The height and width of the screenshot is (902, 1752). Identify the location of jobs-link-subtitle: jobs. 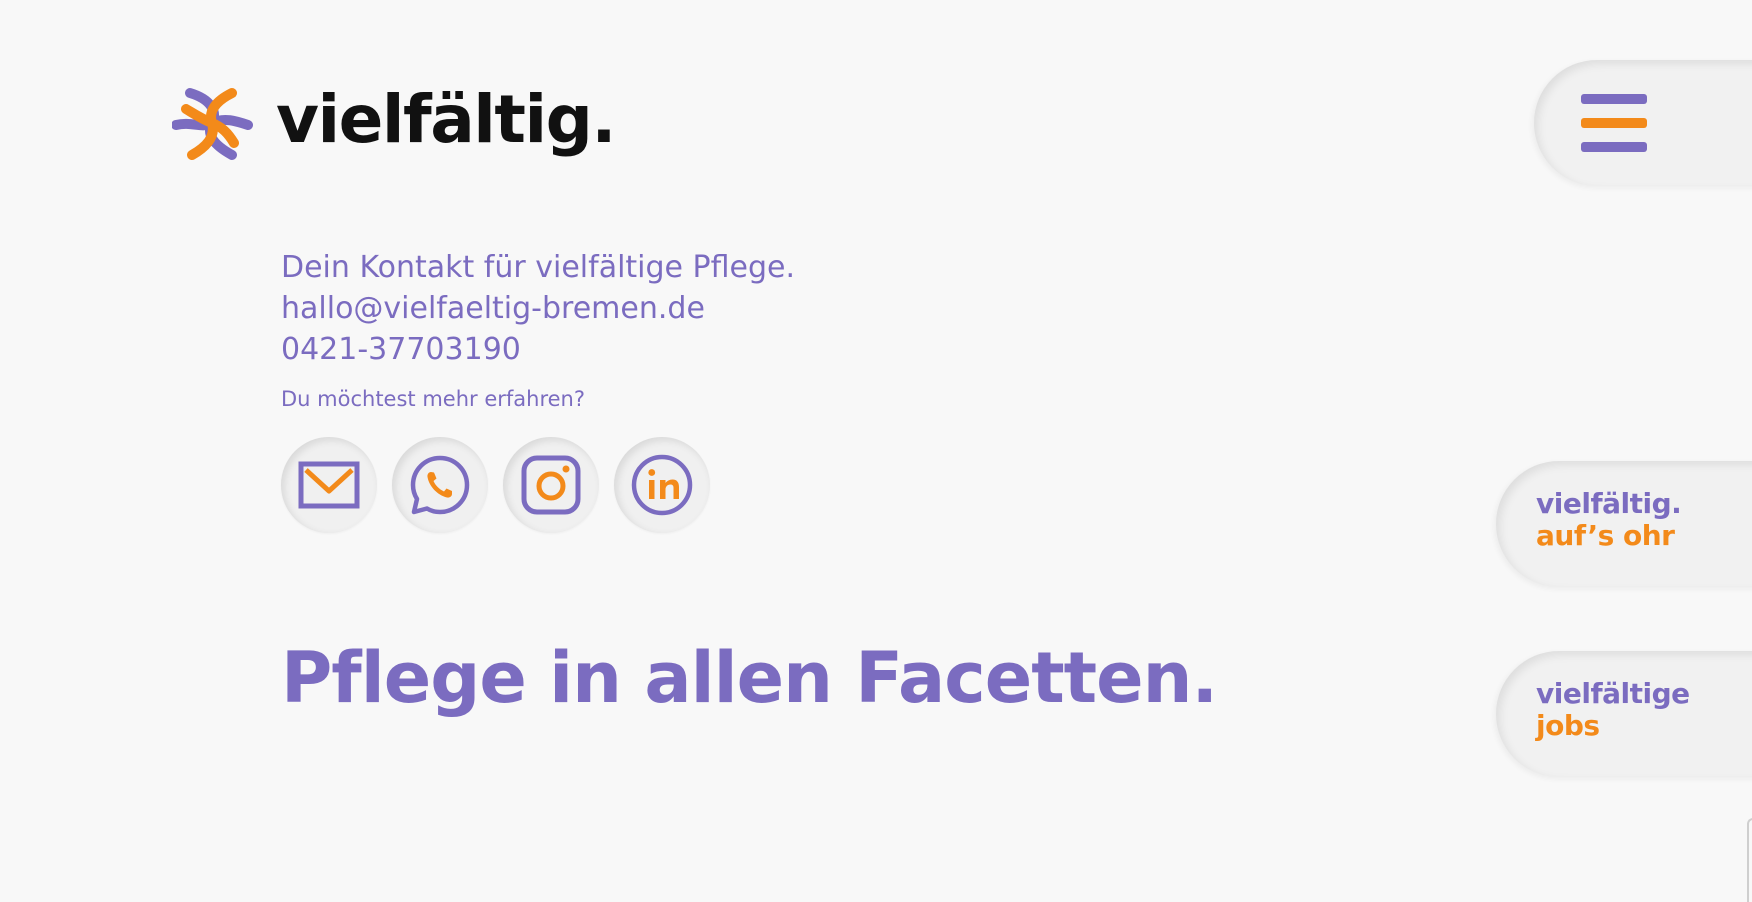
(1568, 725).